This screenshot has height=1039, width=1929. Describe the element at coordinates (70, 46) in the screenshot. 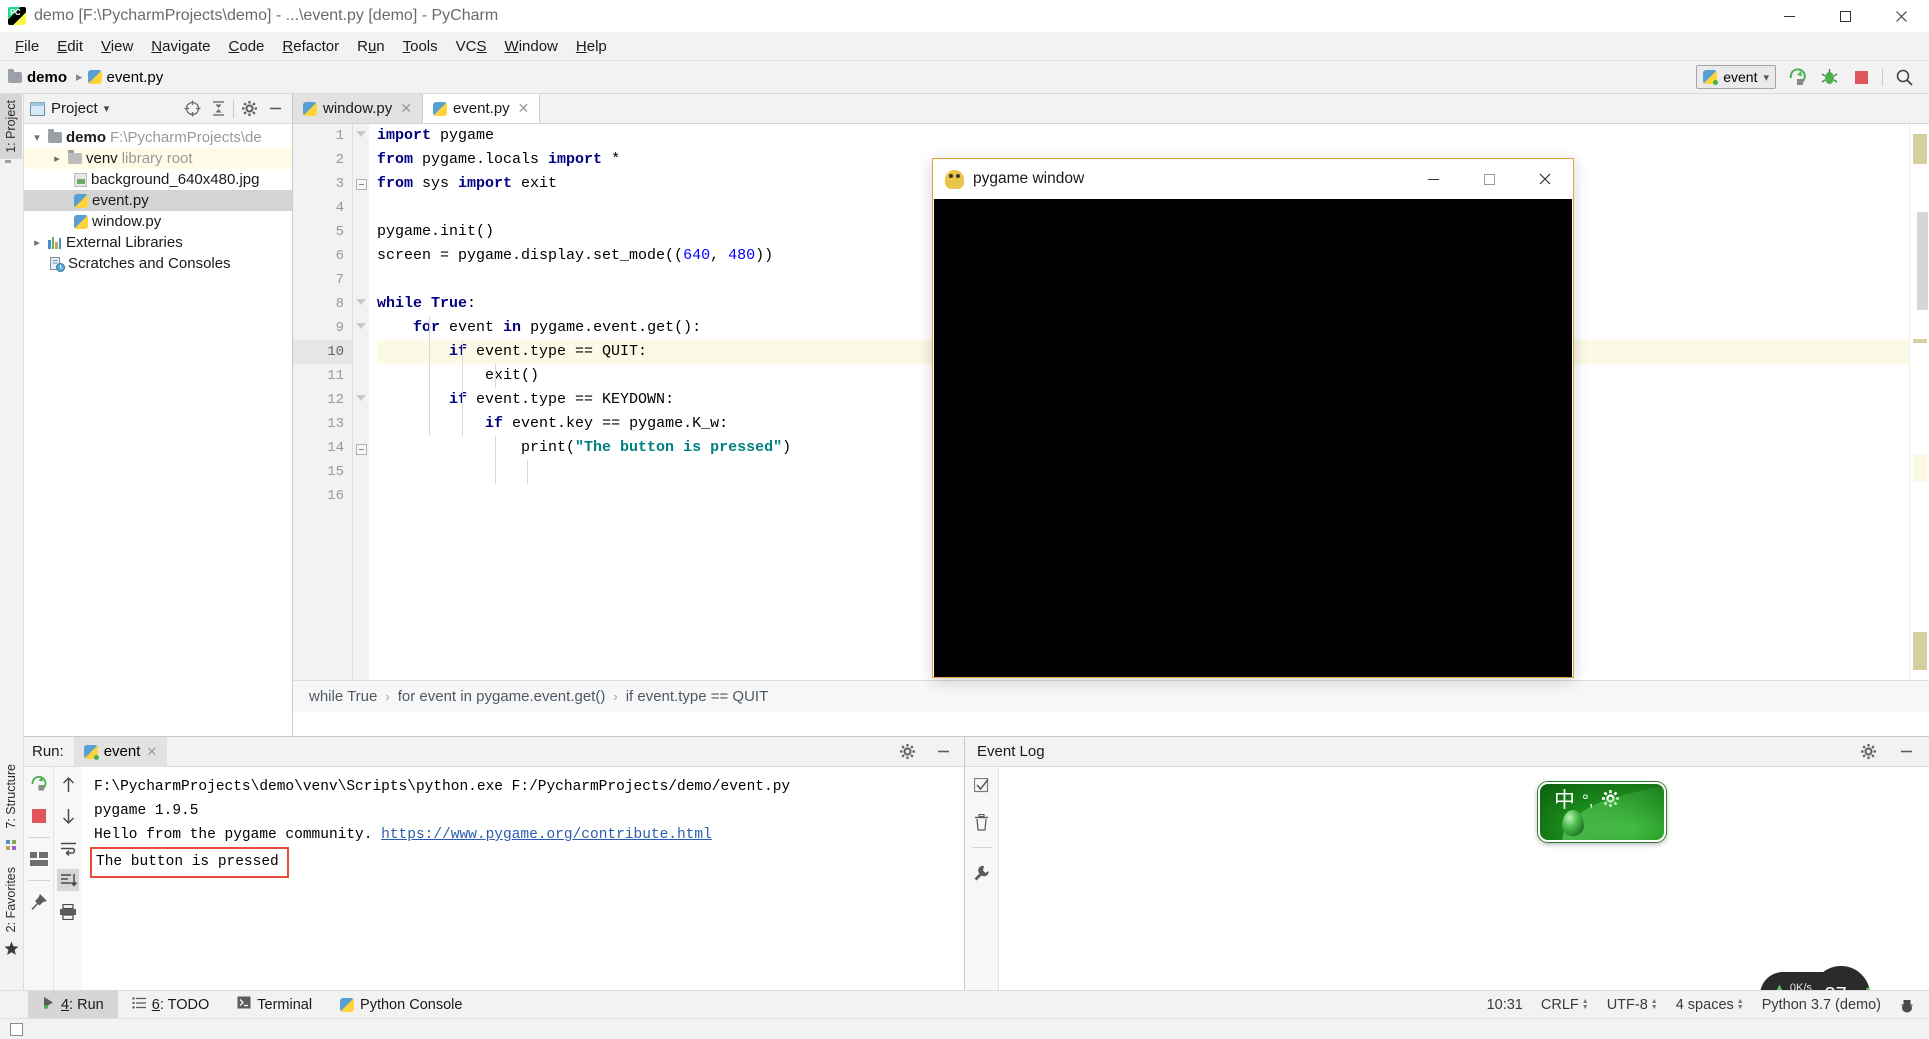

I see `menu-edit: Edit` at that location.